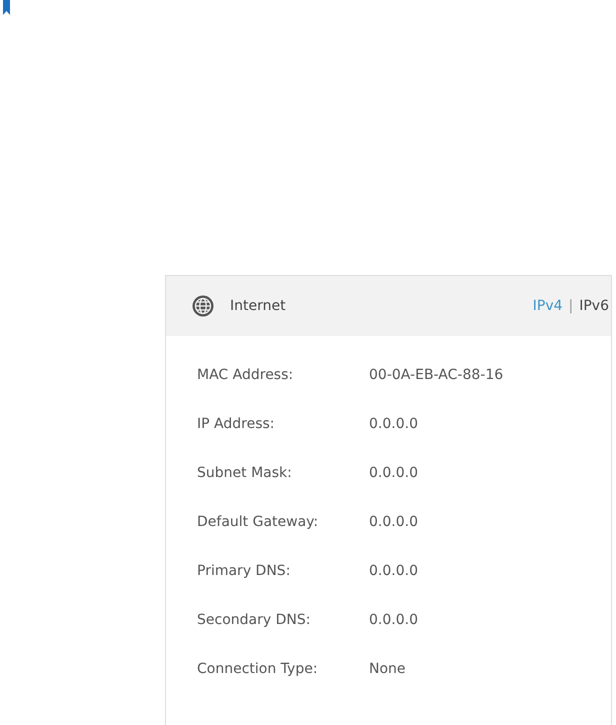  I want to click on field-label: MAC Address:, so click(245, 374).